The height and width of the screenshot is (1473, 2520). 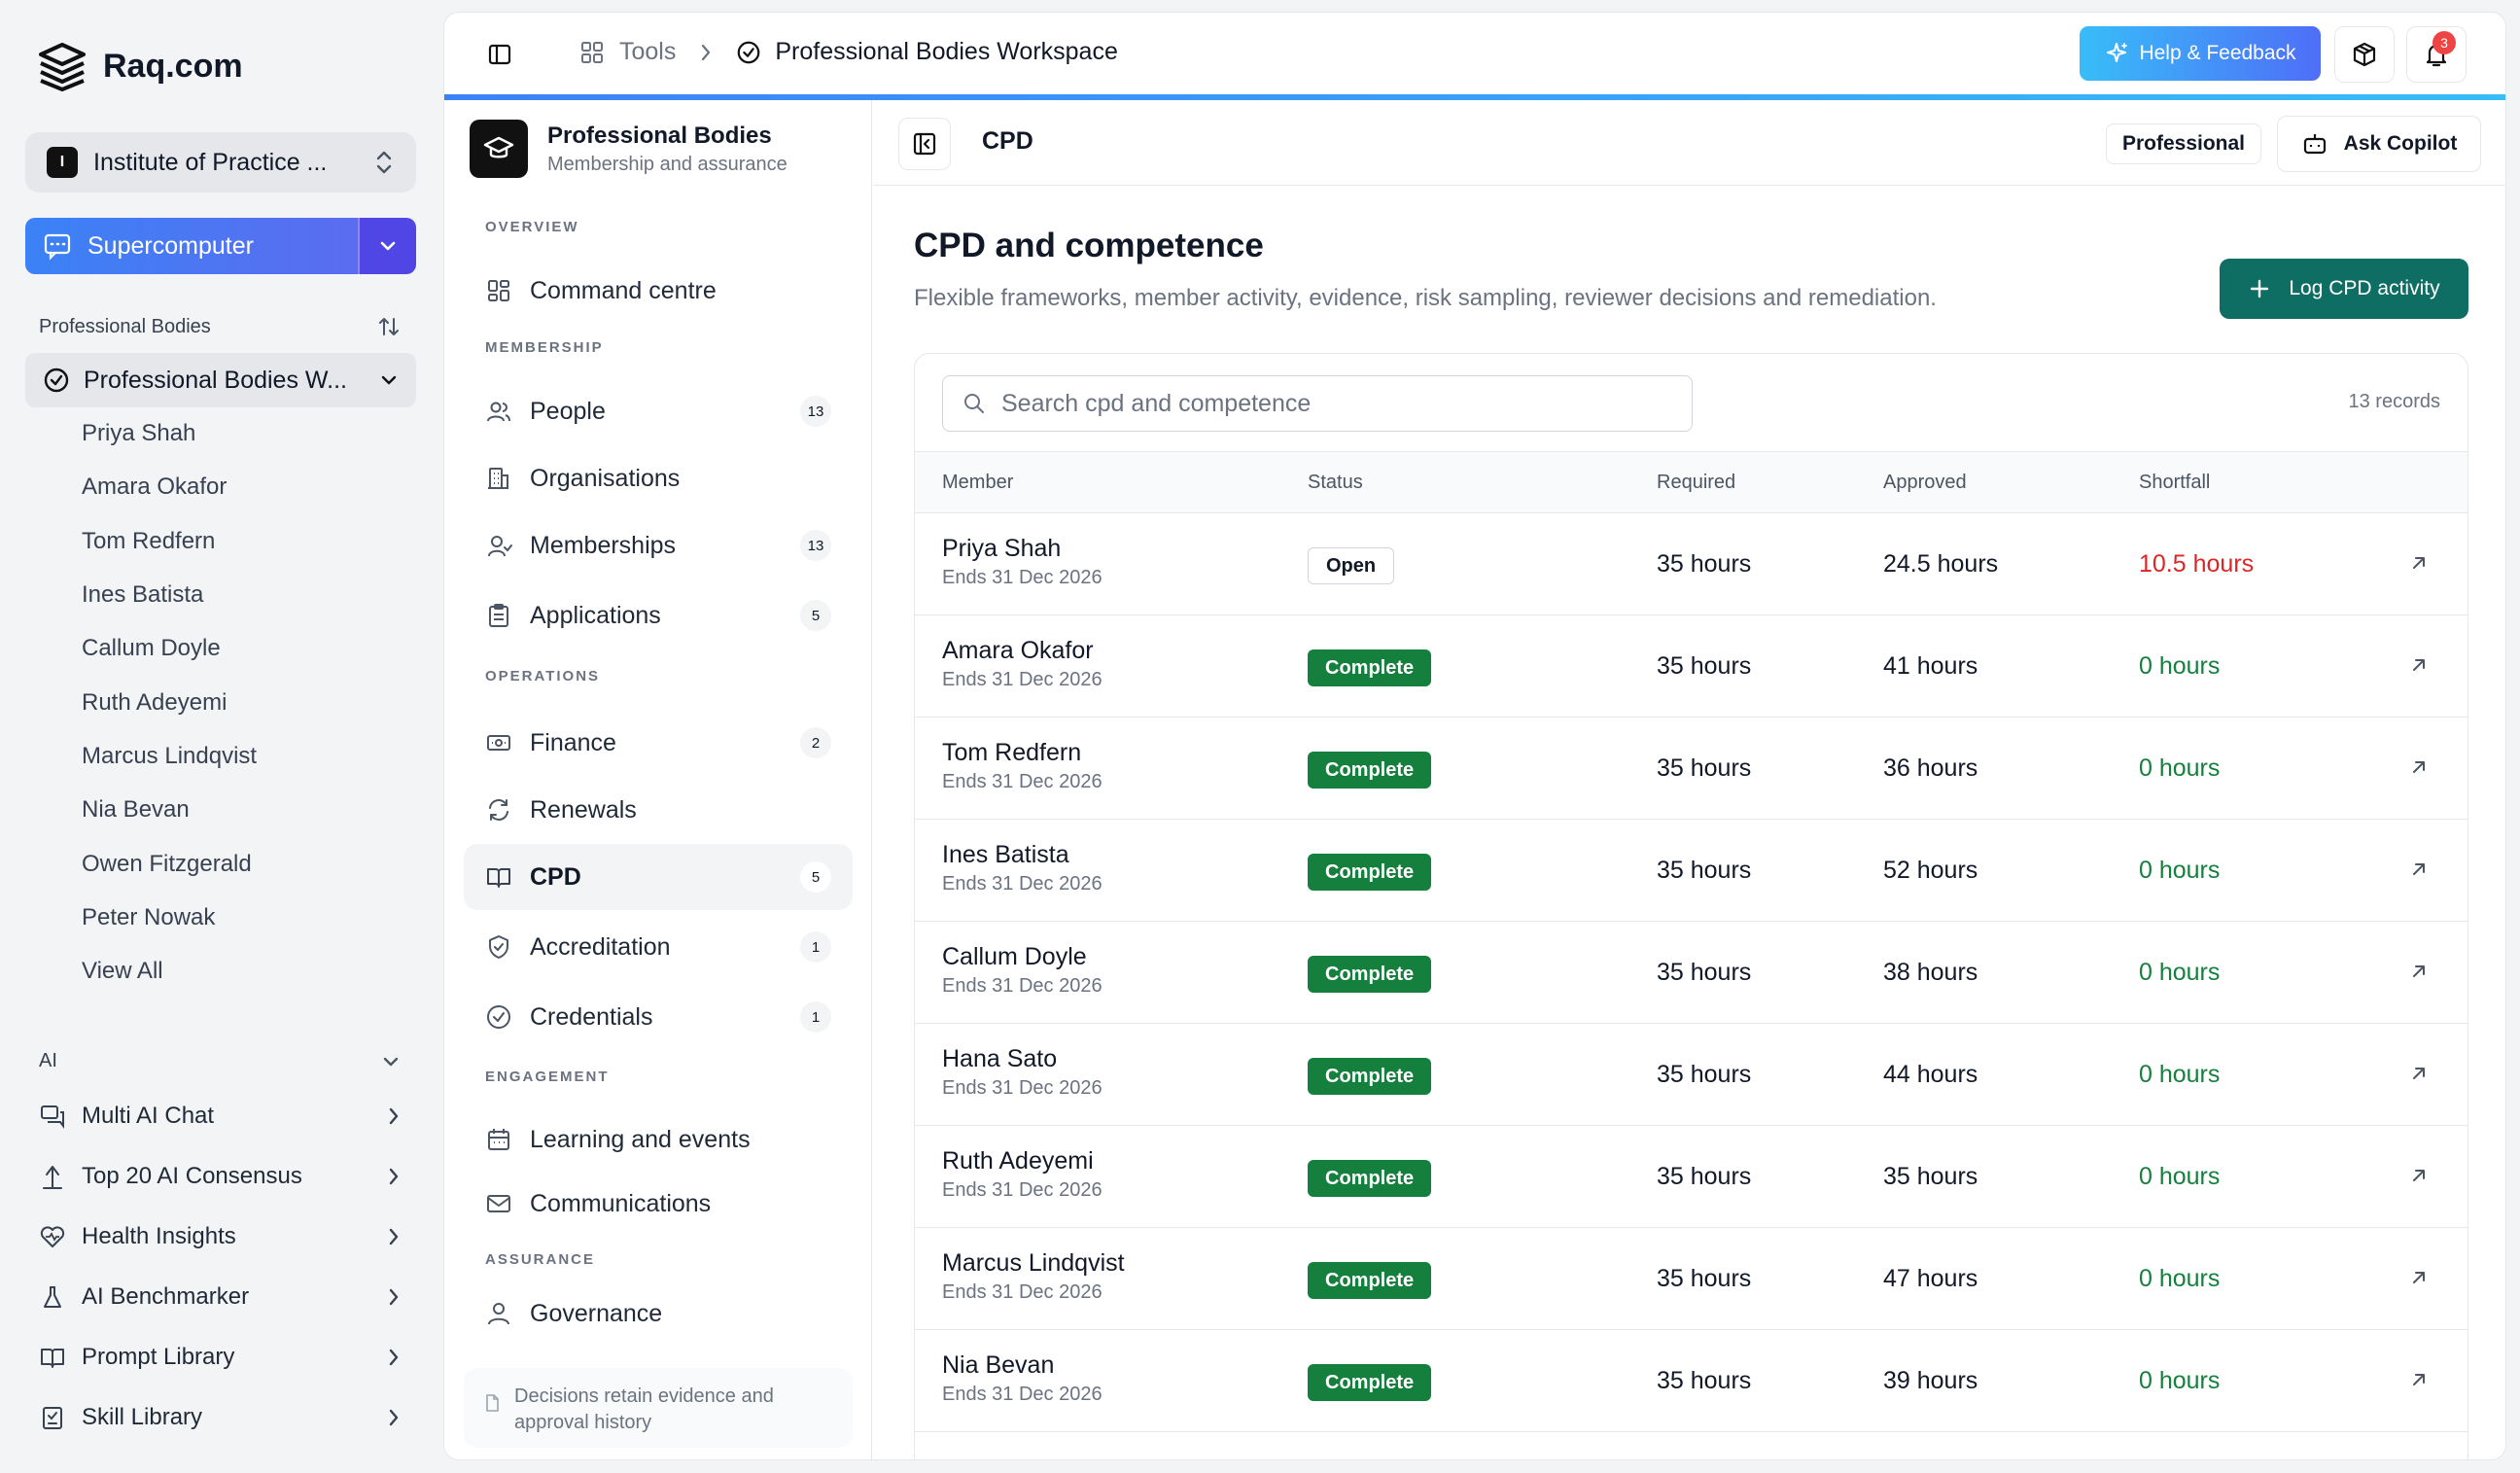 I want to click on nav-item-people: People 13, so click(x=658, y=411).